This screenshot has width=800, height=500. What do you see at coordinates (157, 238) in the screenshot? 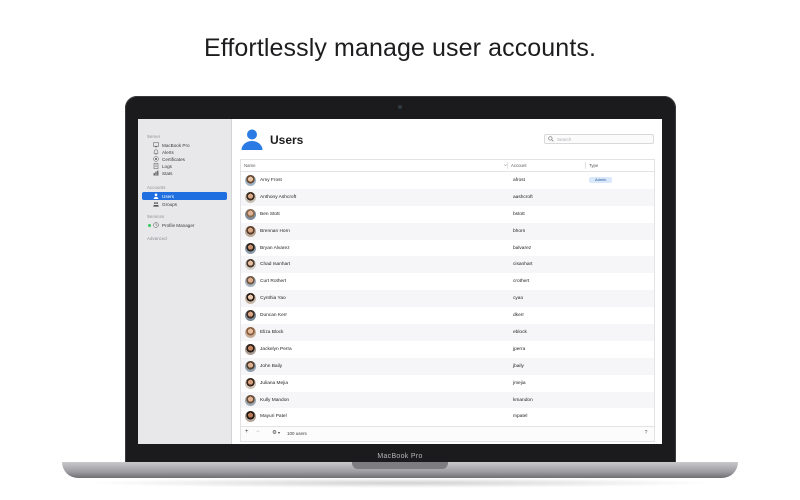
I see `sidebar-section-advanced: Advanced` at bounding box center [157, 238].